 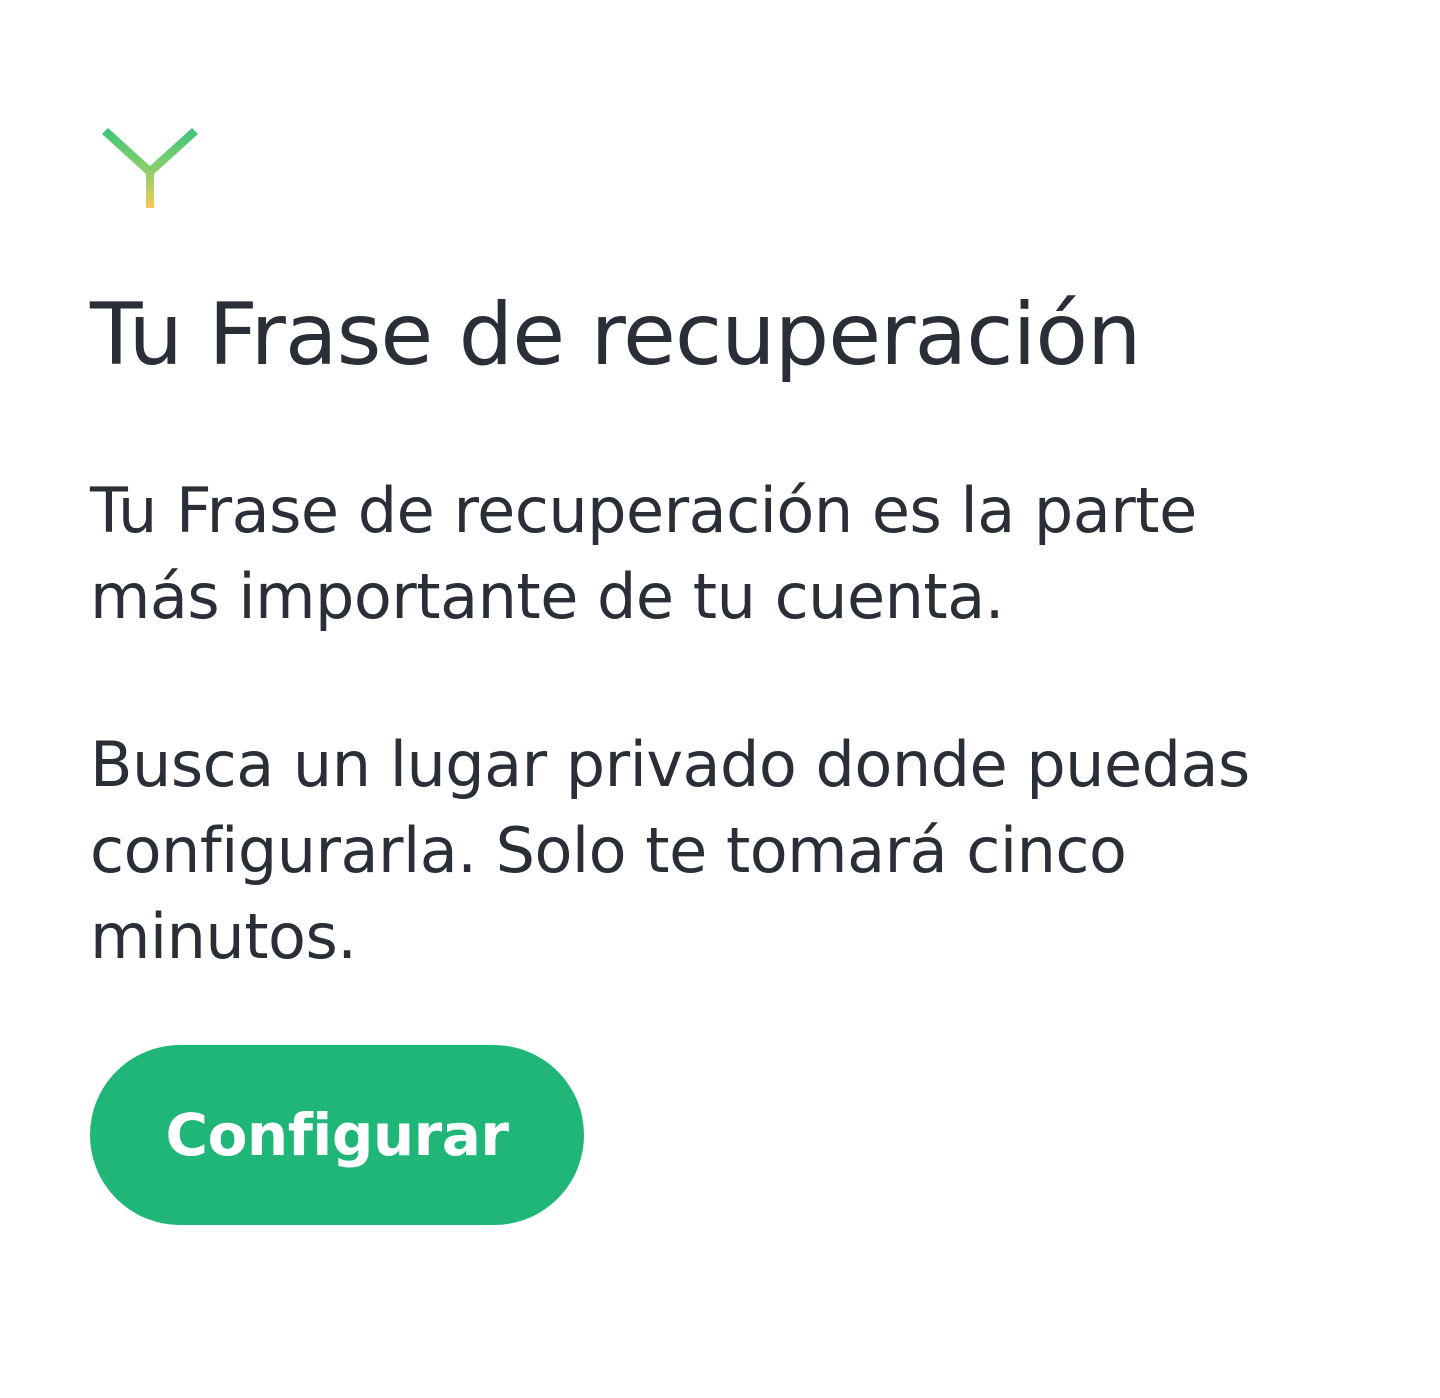 What do you see at coordinates (150, 168) in the screenshot?
I see `v-logo-icon` at bounding box center [150, 168].